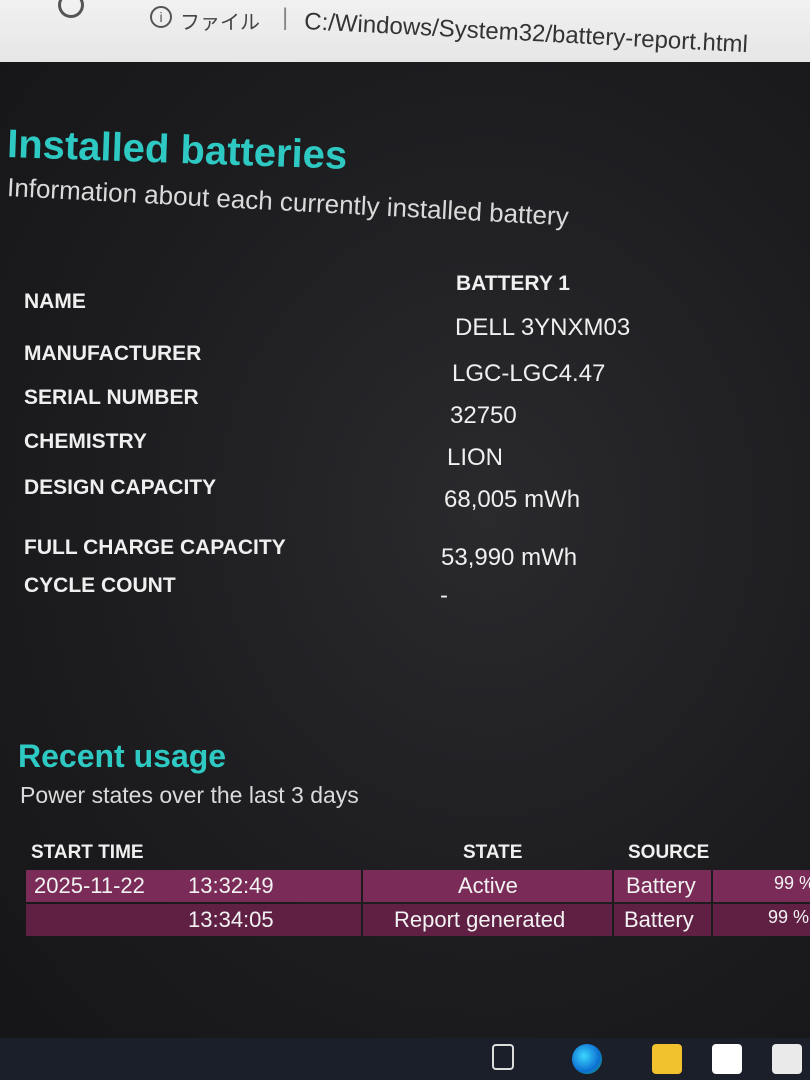 The image size is (810, 1080). Describe the element at coordinates (418, 886) in the screenshot. I see `table-row: 2025-11-22 13:32:49 Active Battery 99 %` at that location.